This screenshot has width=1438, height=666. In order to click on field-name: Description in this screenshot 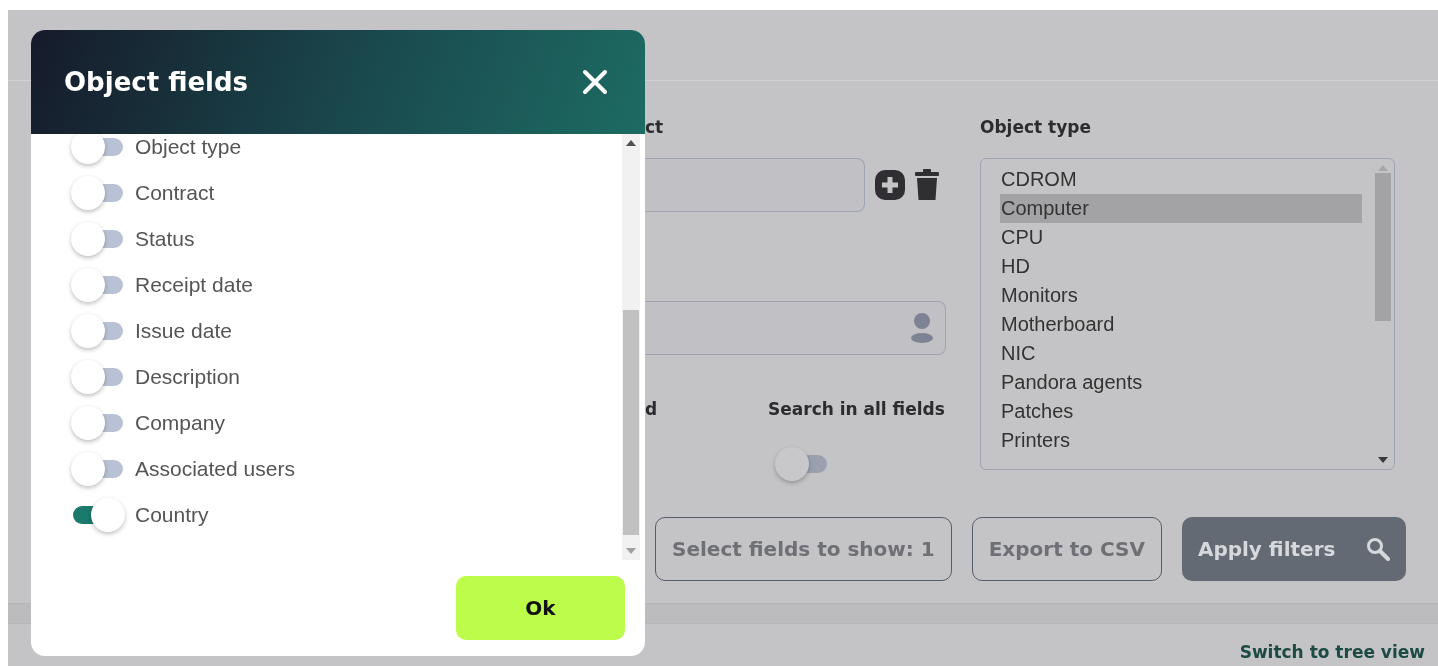, I will do `click(188, 377)`.